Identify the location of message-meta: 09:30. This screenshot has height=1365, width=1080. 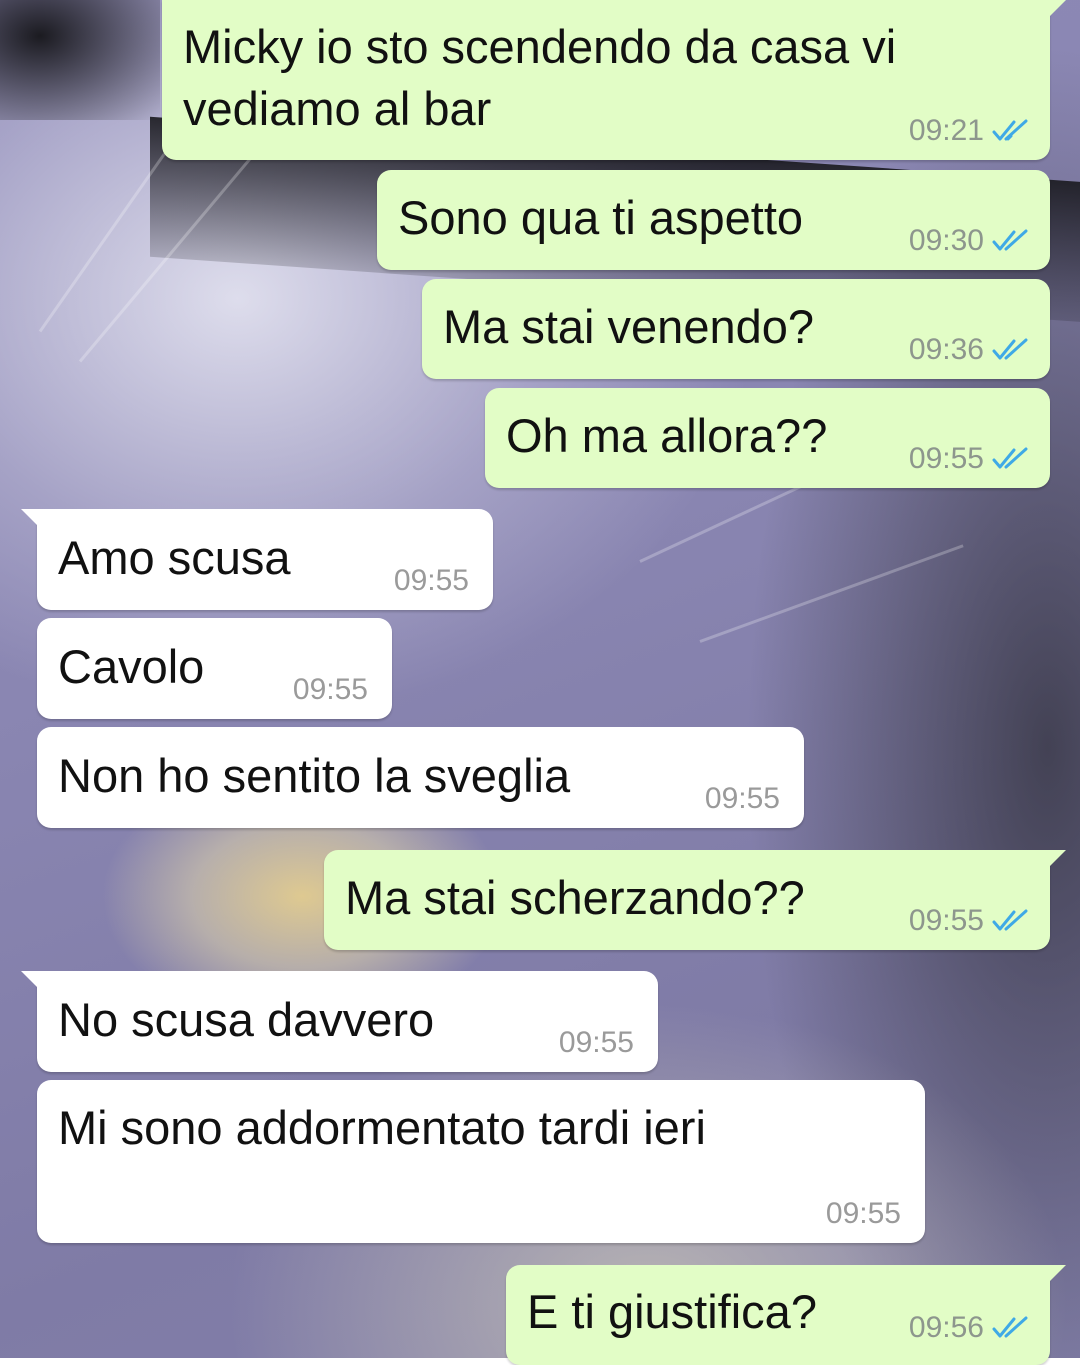
(969, 241).